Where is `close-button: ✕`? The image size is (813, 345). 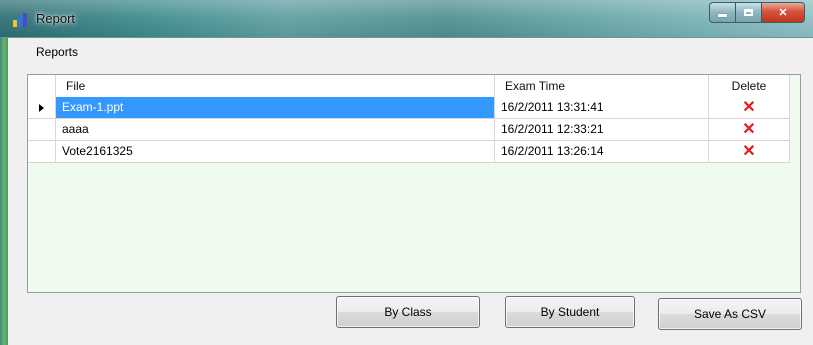 close-button: ✕ is located at coordinates (783, 12).